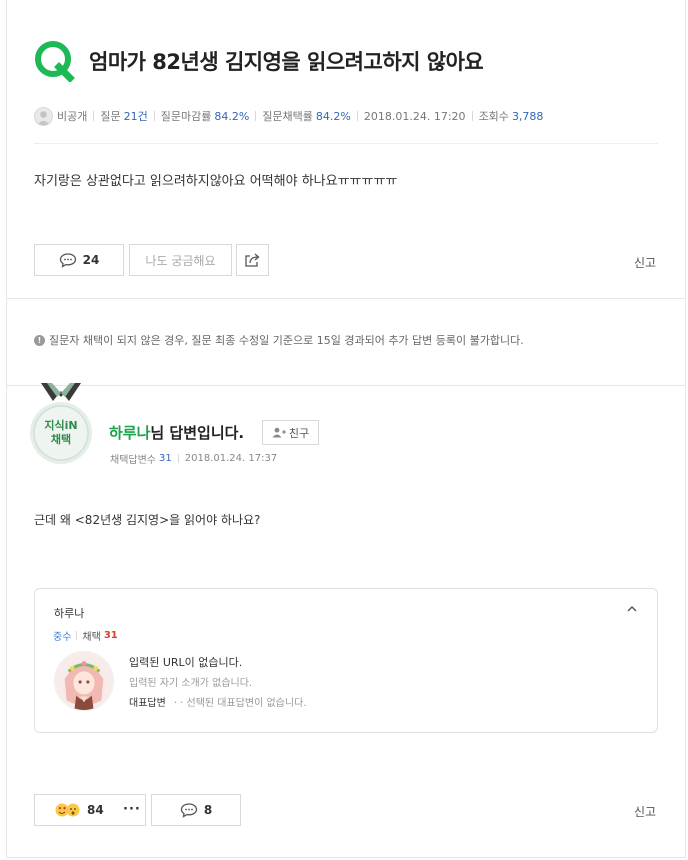 The image size is (688, 860). Describe the element at coordinates (493, 116) in the screenshot. I see `views-label: 조회수` at that location.